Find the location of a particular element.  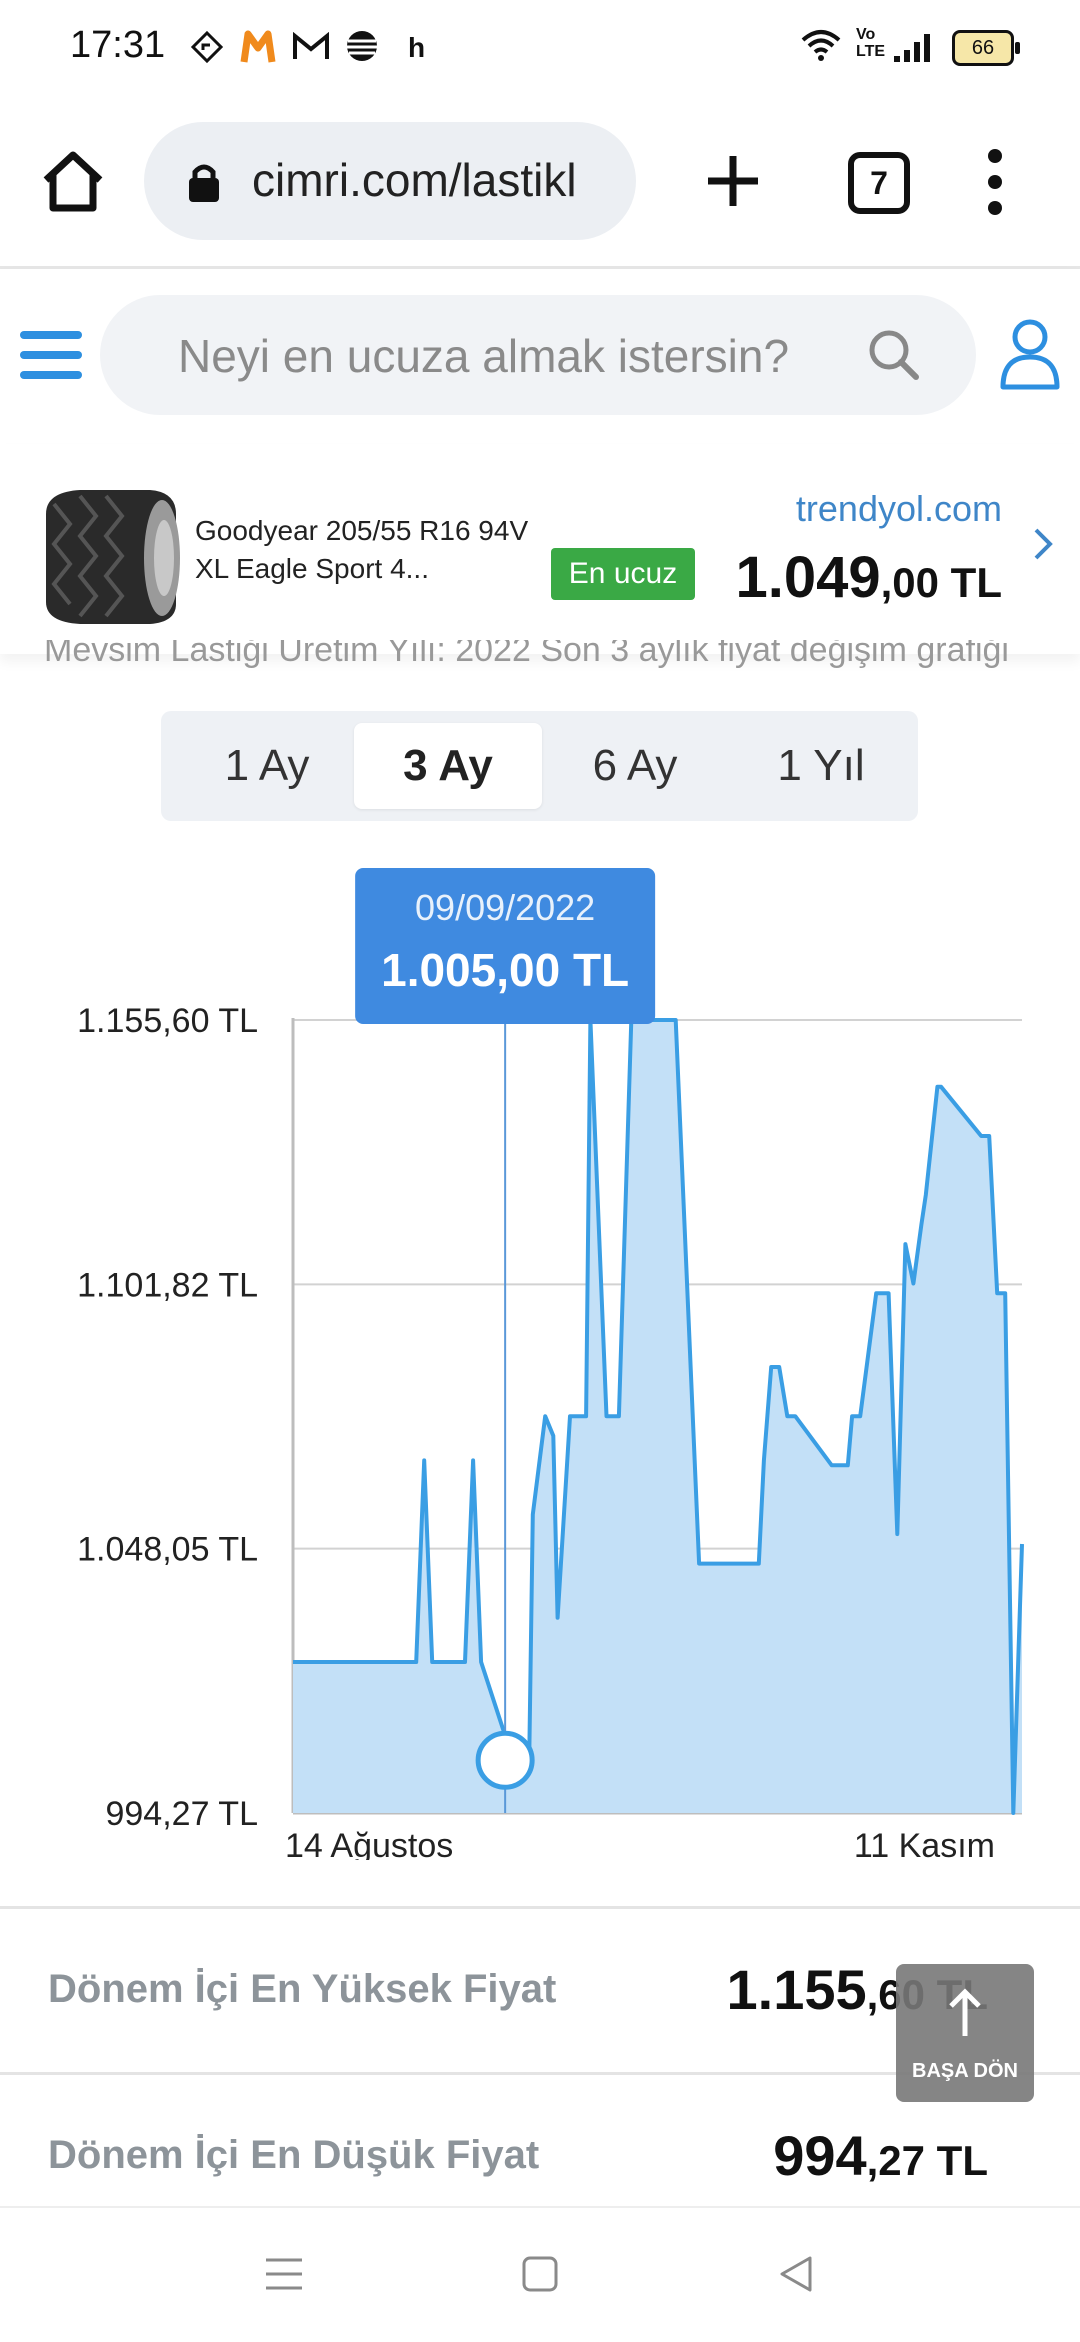

seller-name: trendyol.com is located at coordinates (871, 509).